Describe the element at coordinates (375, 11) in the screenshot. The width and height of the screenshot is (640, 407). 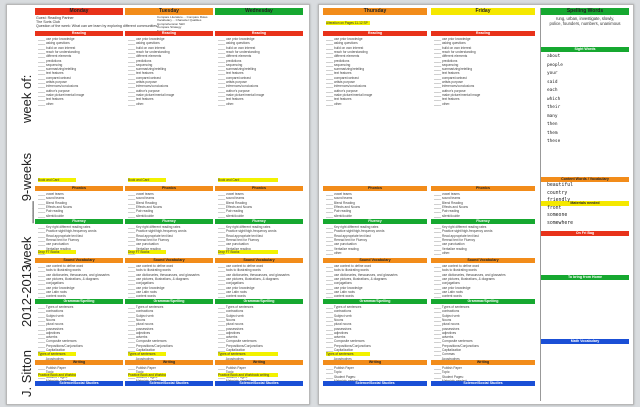
I see `day-header-thursday: Thursday` at that location.